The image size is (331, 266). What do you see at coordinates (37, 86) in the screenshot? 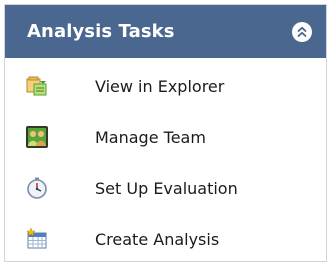
I see `explorer-icon` at bounding box center [37, 86].